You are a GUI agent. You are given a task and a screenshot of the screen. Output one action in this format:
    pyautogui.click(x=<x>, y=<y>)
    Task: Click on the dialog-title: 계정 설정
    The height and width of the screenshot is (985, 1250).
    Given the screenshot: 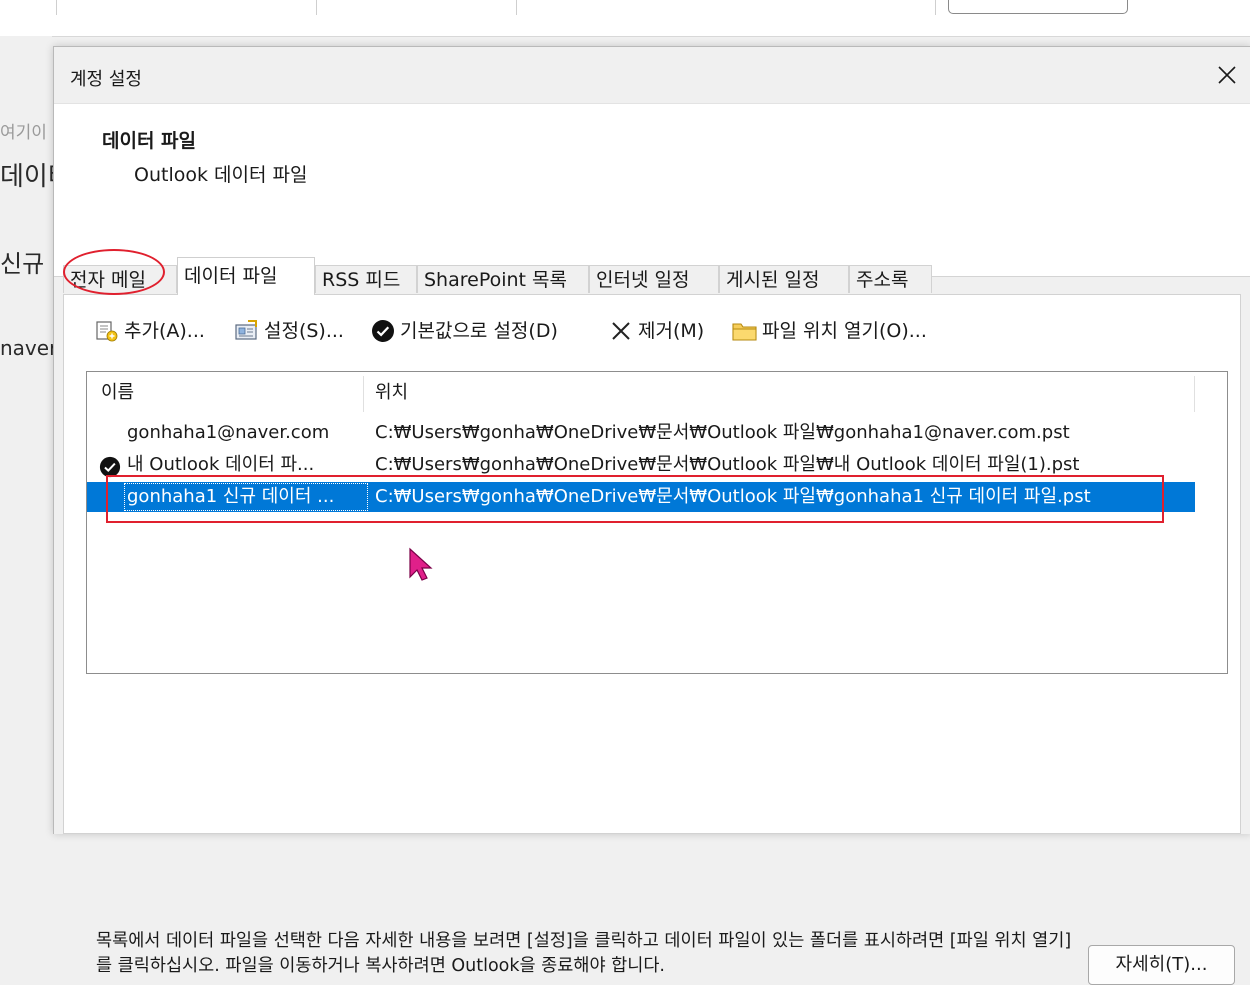 What is the action you would take?
    pyautogui.click(x=106, y=79)
    